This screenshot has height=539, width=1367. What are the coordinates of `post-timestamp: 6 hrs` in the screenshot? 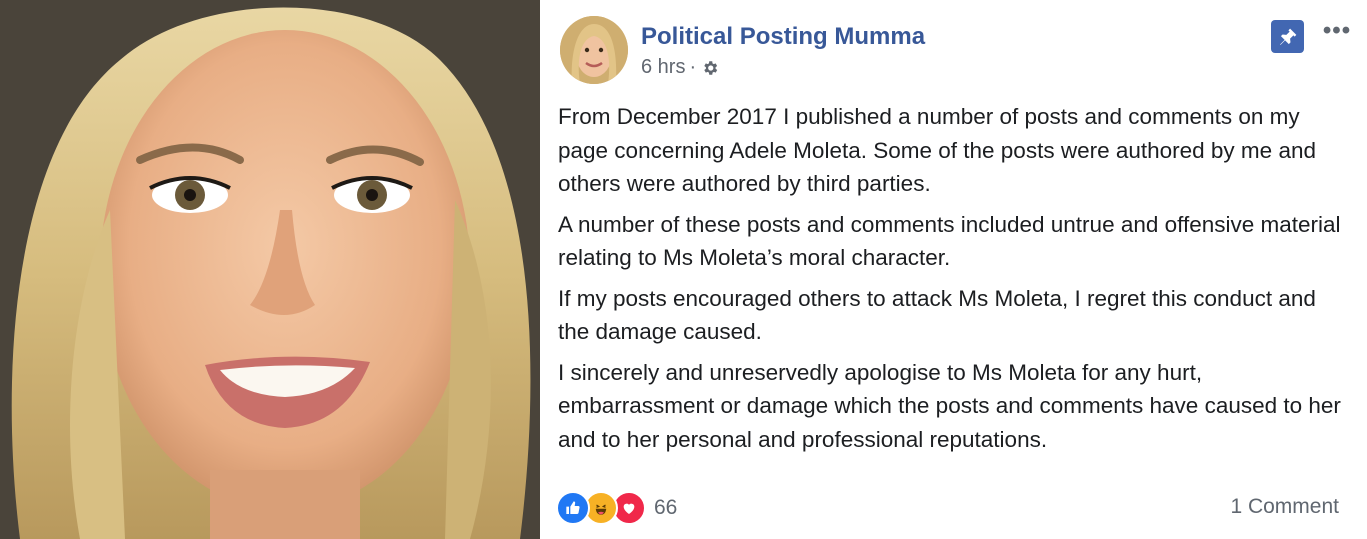 It's located at (663, 67).